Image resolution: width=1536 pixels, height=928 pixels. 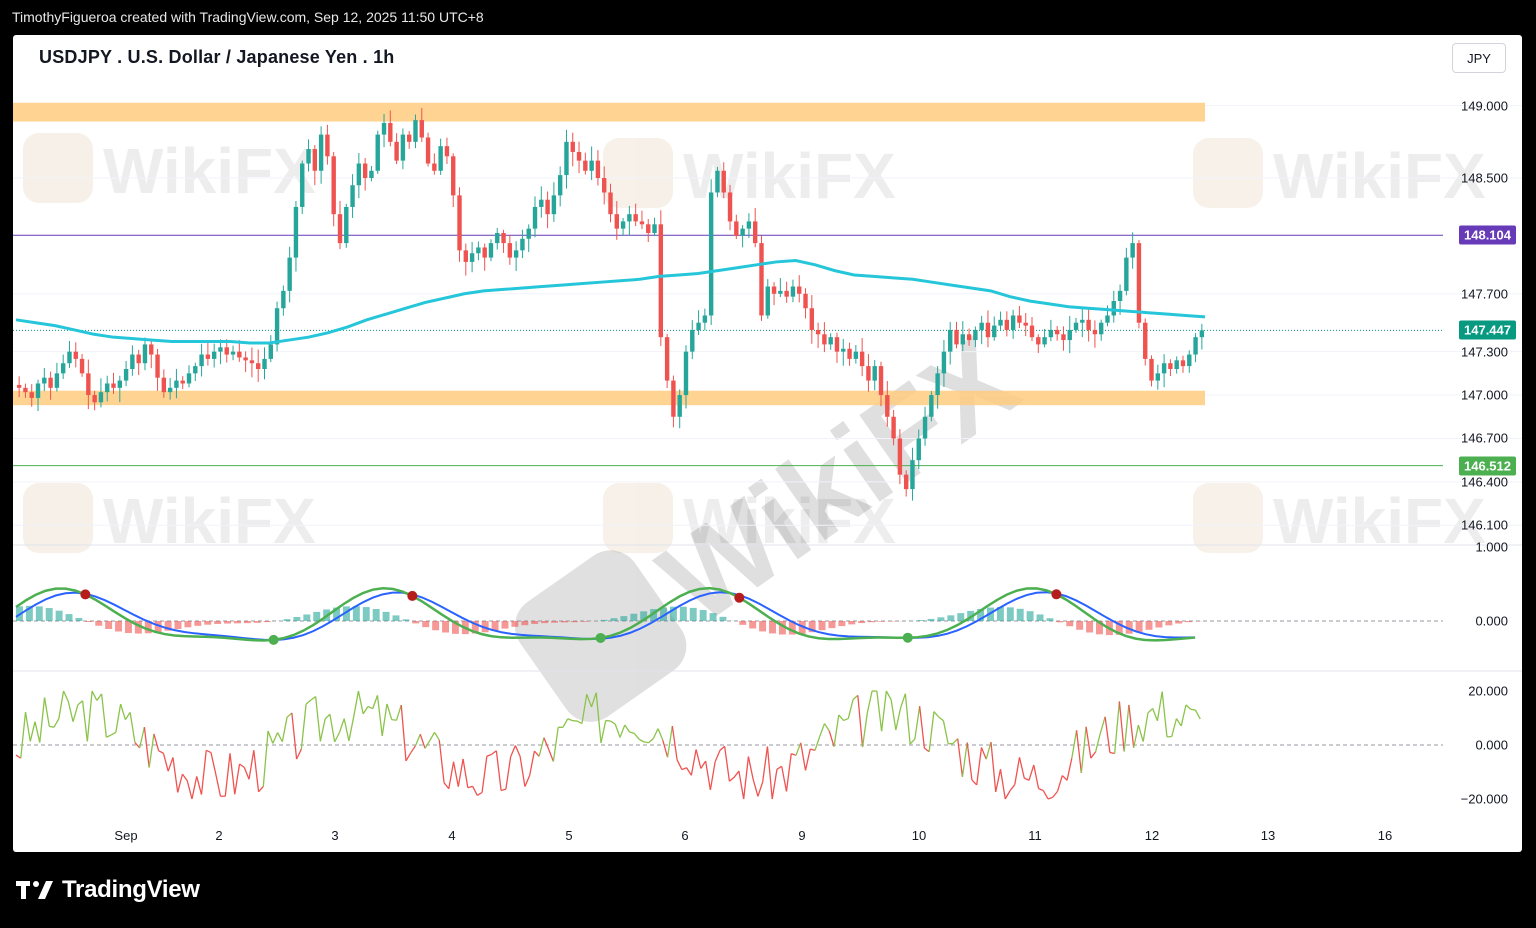 What do you see at coordinates (1479, 58) in the screenshot?
I see `currency-button: JPY` at bounding box center [1479, 58].